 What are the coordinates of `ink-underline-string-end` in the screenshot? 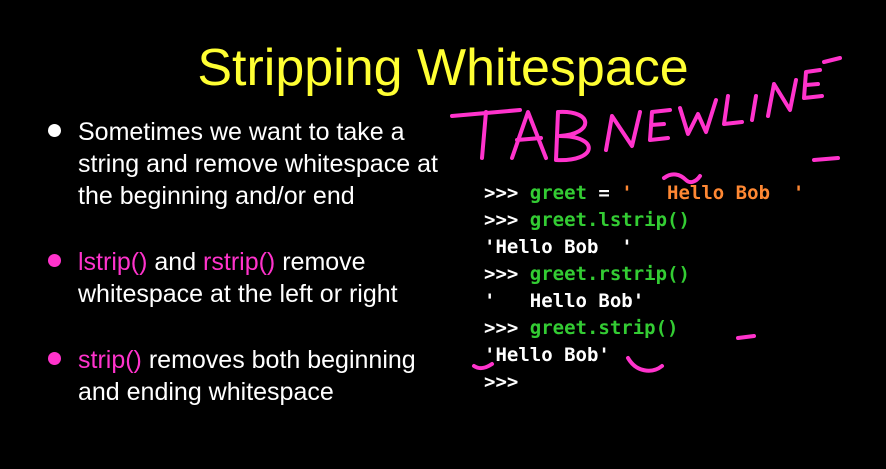 It's located at (826, 159).